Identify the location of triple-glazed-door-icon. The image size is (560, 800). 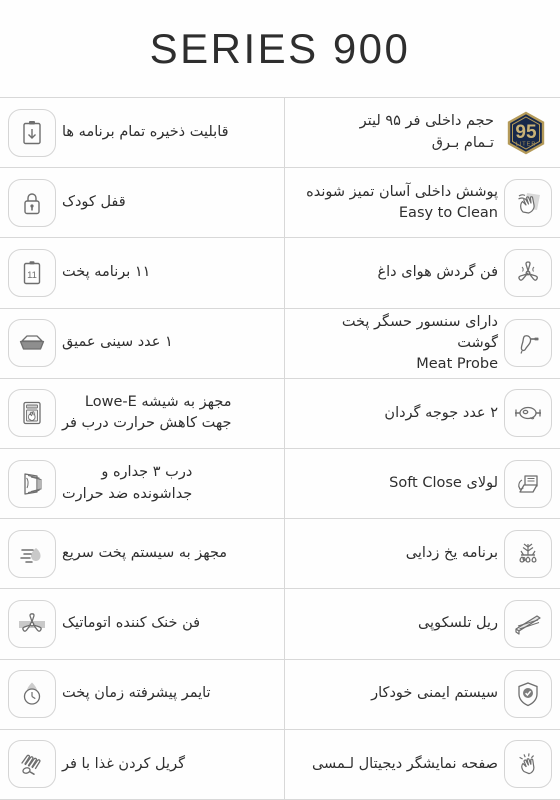
(32, 483).